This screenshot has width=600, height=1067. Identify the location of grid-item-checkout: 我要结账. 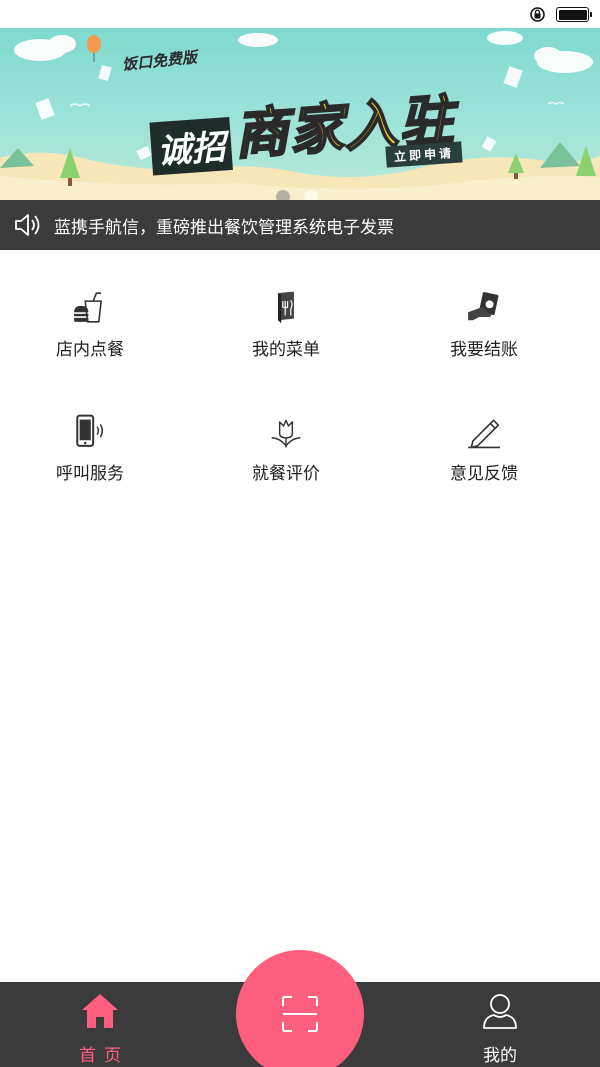
(484, 305).